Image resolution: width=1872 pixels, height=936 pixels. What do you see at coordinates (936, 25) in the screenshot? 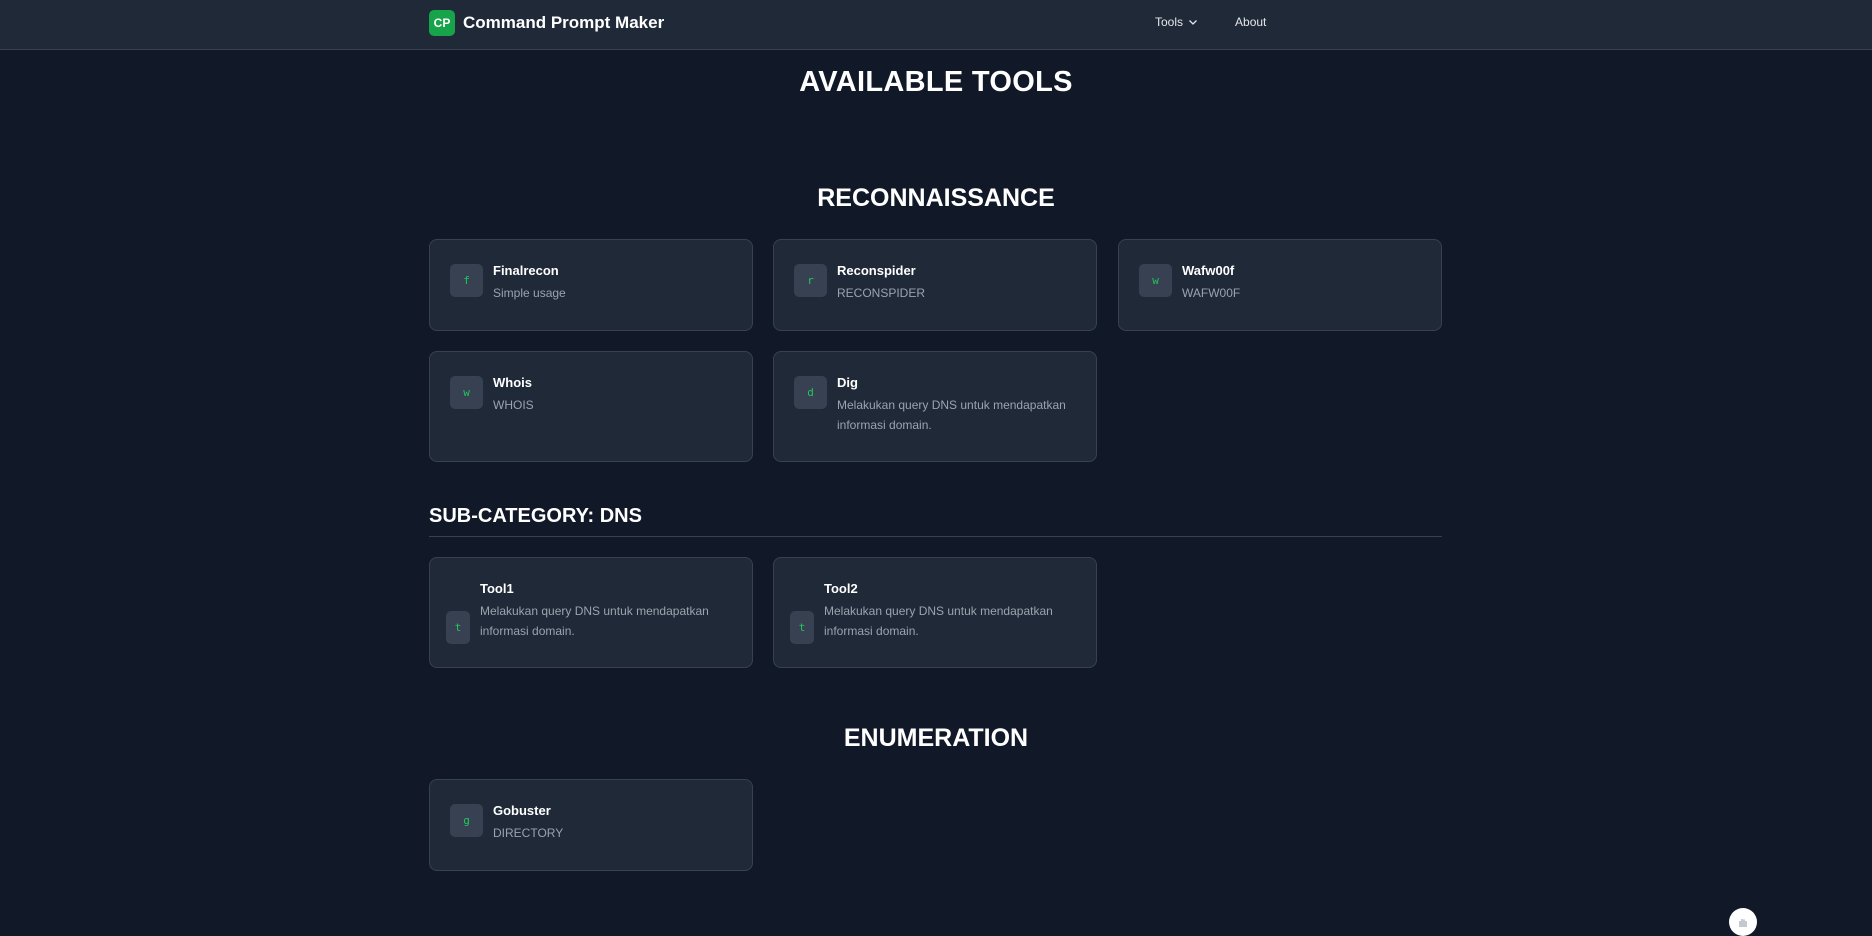
I see `navbar: CP Command Prompt Maker Tools About` at bounding box center [936, 25].